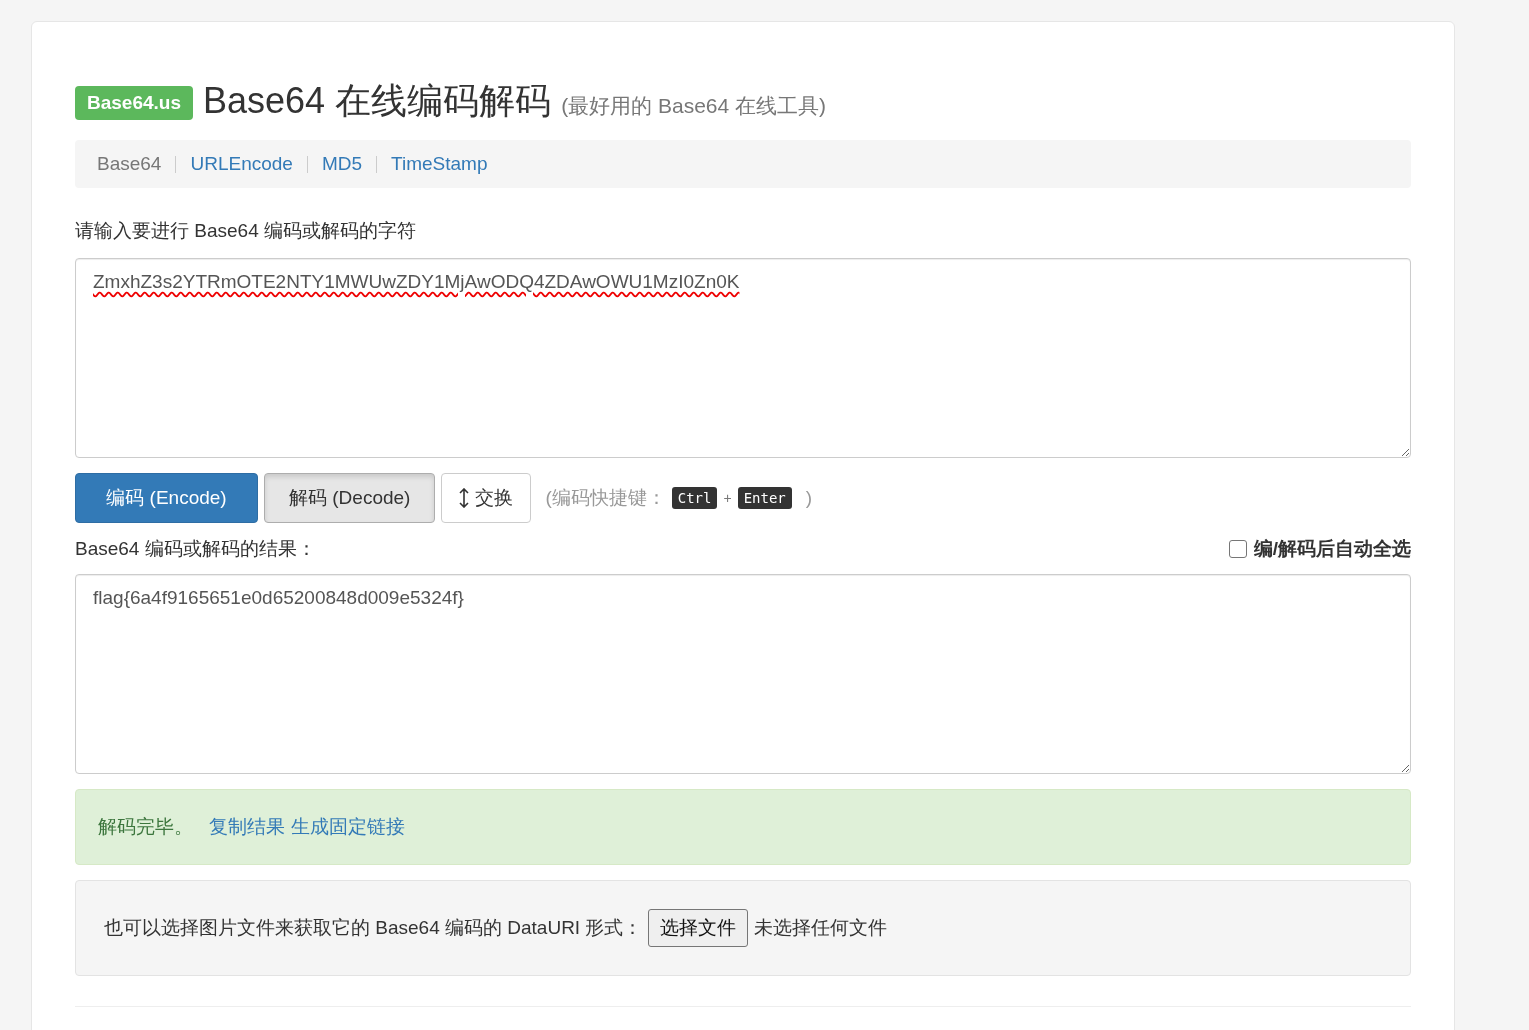 The width and height of the screenshot is (1529, 1030). I want to click on input-label: 请输入要进行 Base64 编码或解码的字符, so click(246, 231).